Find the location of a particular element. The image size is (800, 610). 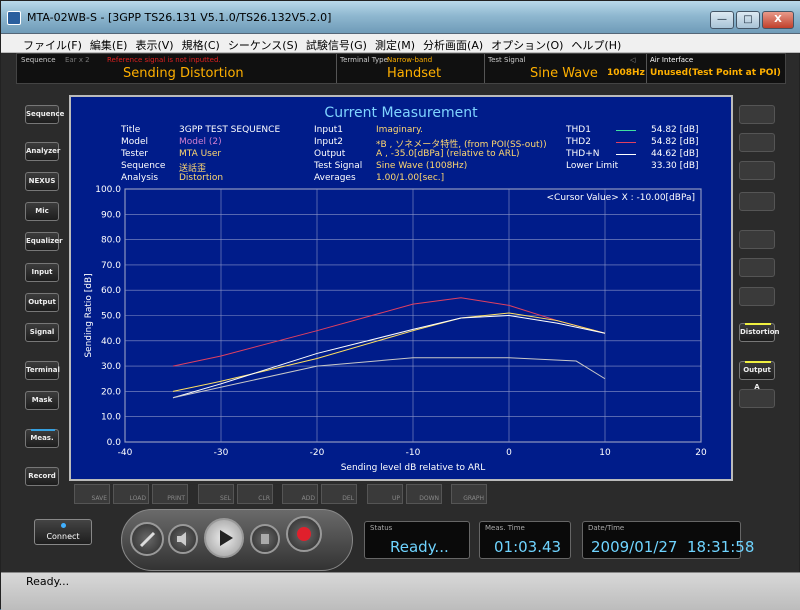

clear-button: CLR is located at coordinates (255, 494).